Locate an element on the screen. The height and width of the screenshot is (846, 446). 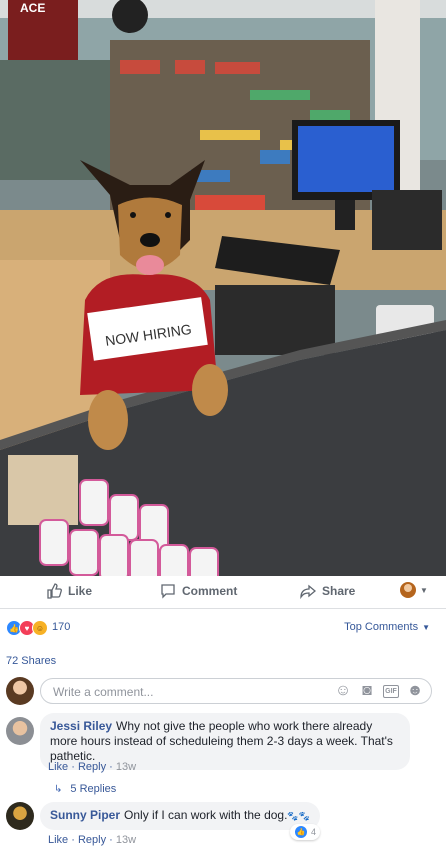
like-button-label: Like is located at coordinates (80, 591).